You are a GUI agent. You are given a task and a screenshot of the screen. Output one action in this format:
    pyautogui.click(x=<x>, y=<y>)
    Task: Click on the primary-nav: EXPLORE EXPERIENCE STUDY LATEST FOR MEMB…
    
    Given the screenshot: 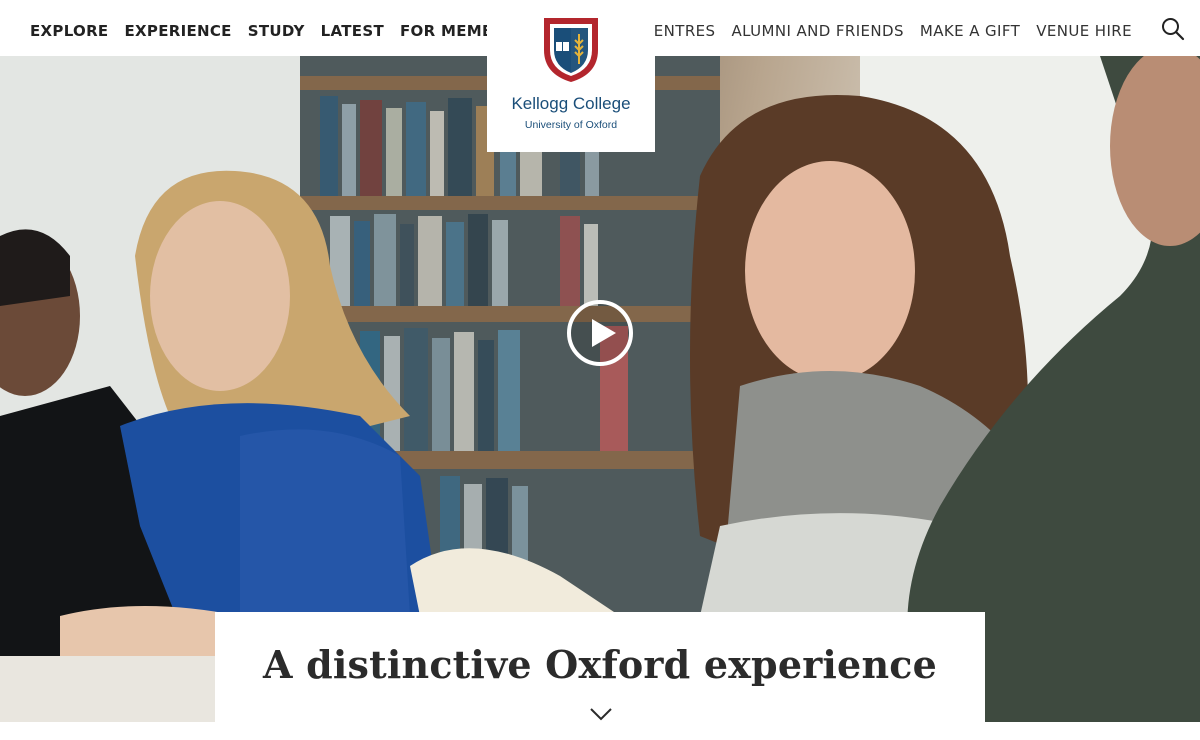 What is the action you would take?
    pyautogui.click(x=286, y=31)
    